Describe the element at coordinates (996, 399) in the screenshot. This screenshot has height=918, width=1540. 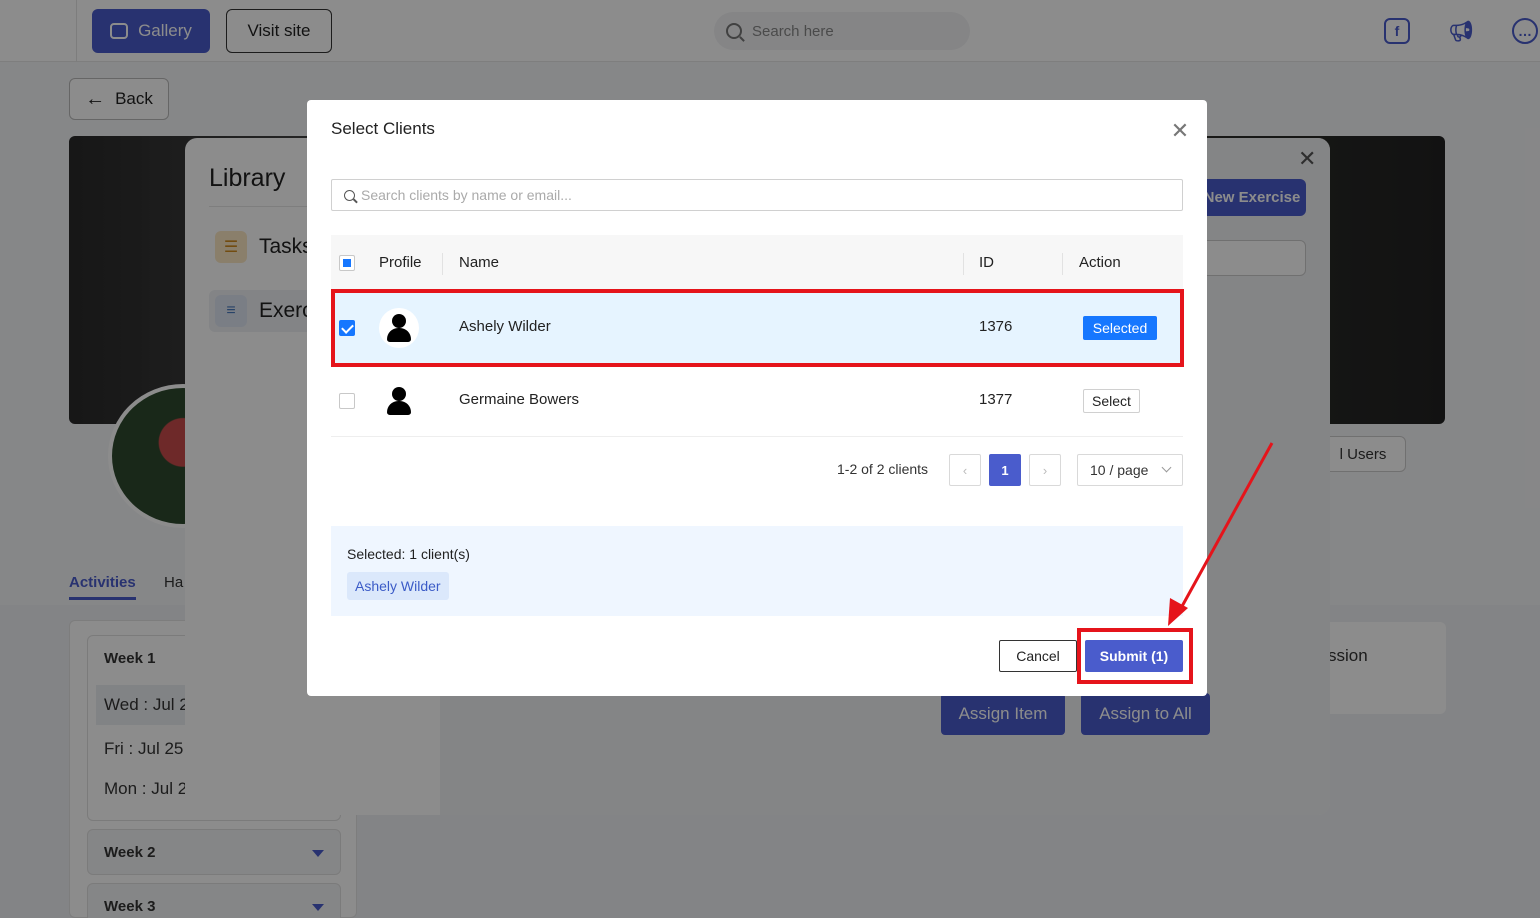
I see `client-id: 1377` at that location.